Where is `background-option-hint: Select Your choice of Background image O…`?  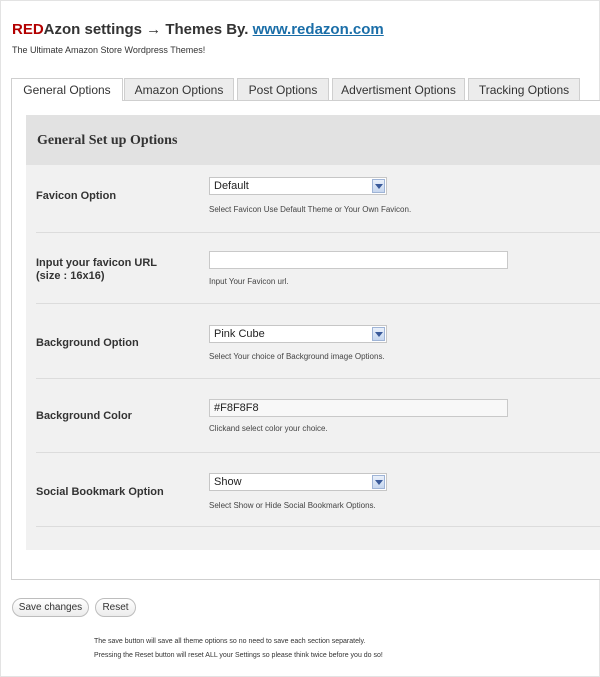 background-option-hint: Select Your choice of Background image O… is located at coordinates (297, 356).